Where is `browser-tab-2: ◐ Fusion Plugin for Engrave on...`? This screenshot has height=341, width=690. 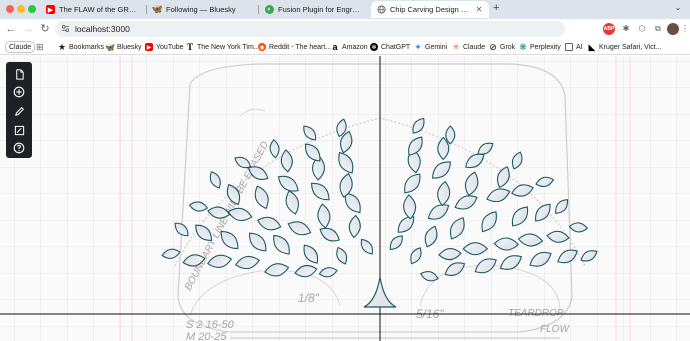 browser-tab-2: ◐ Fusion Plugin for Engrave on... is located at coordinates (314, 9).